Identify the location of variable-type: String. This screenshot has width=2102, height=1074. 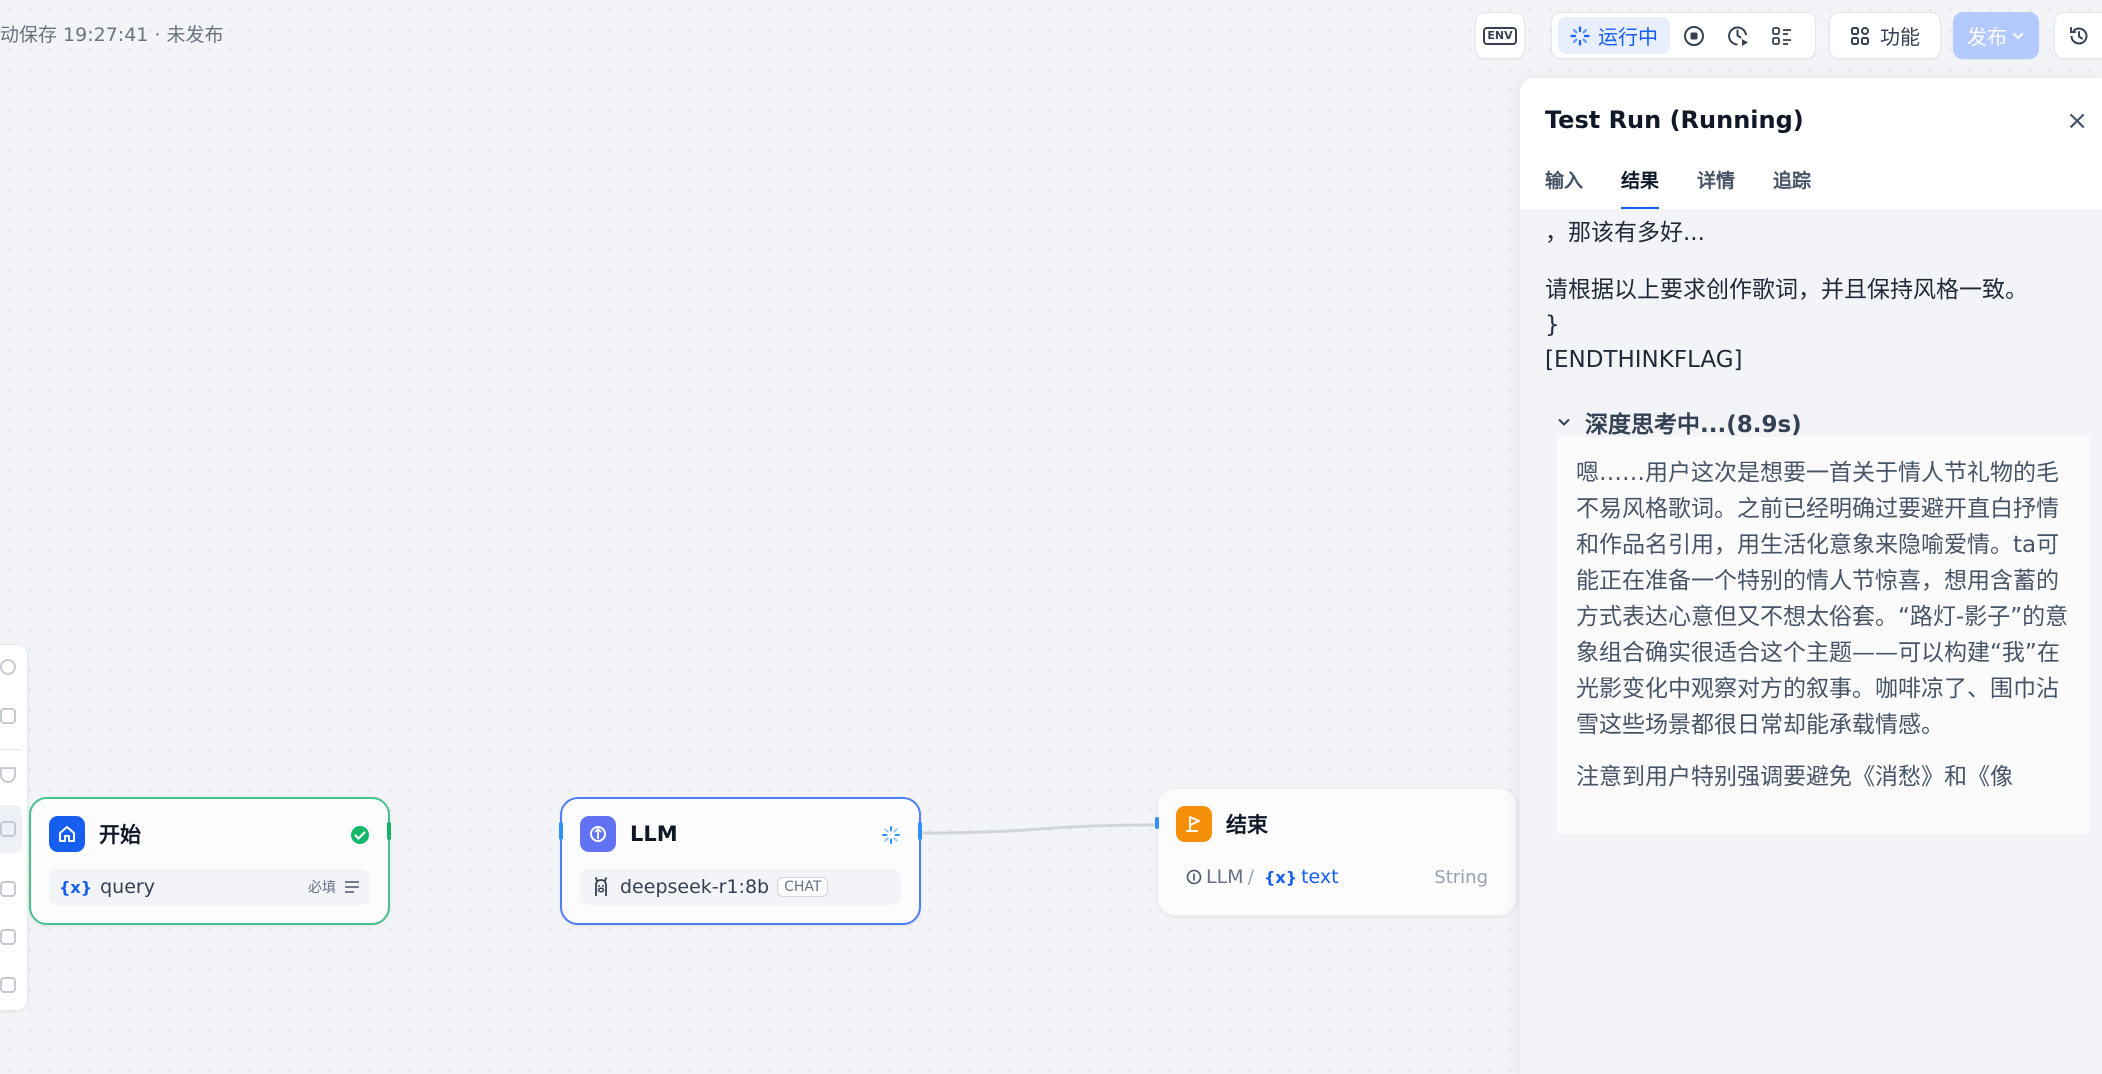
(1461, 877).